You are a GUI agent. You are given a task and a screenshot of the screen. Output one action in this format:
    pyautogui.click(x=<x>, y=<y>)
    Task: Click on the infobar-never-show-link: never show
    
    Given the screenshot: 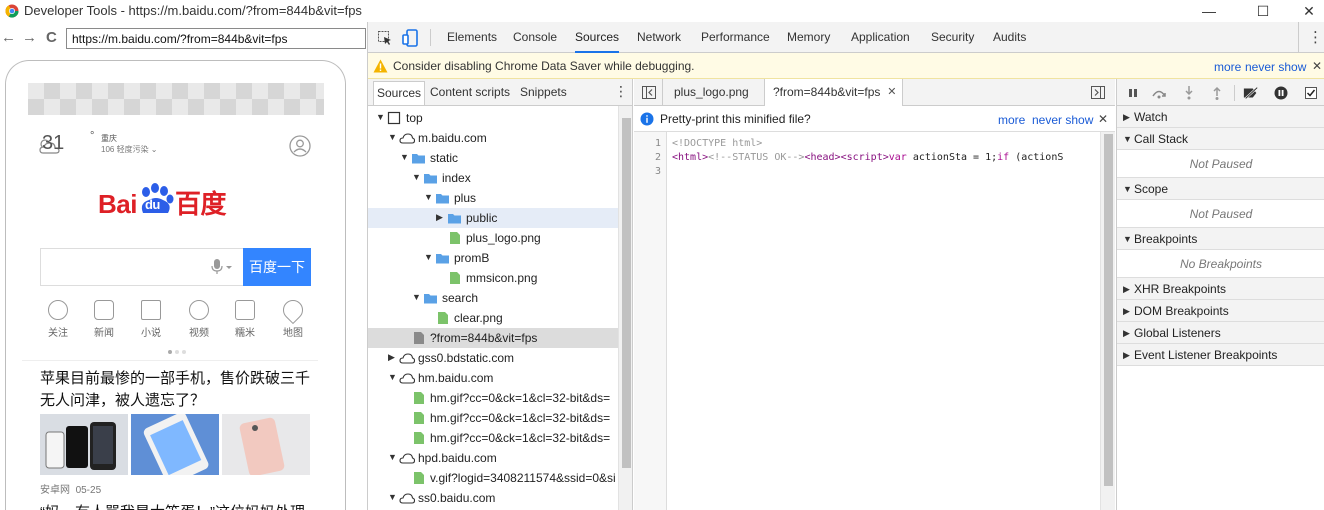 What is the action you would take?
    pyautogui.click(x=1062, y=120)
    